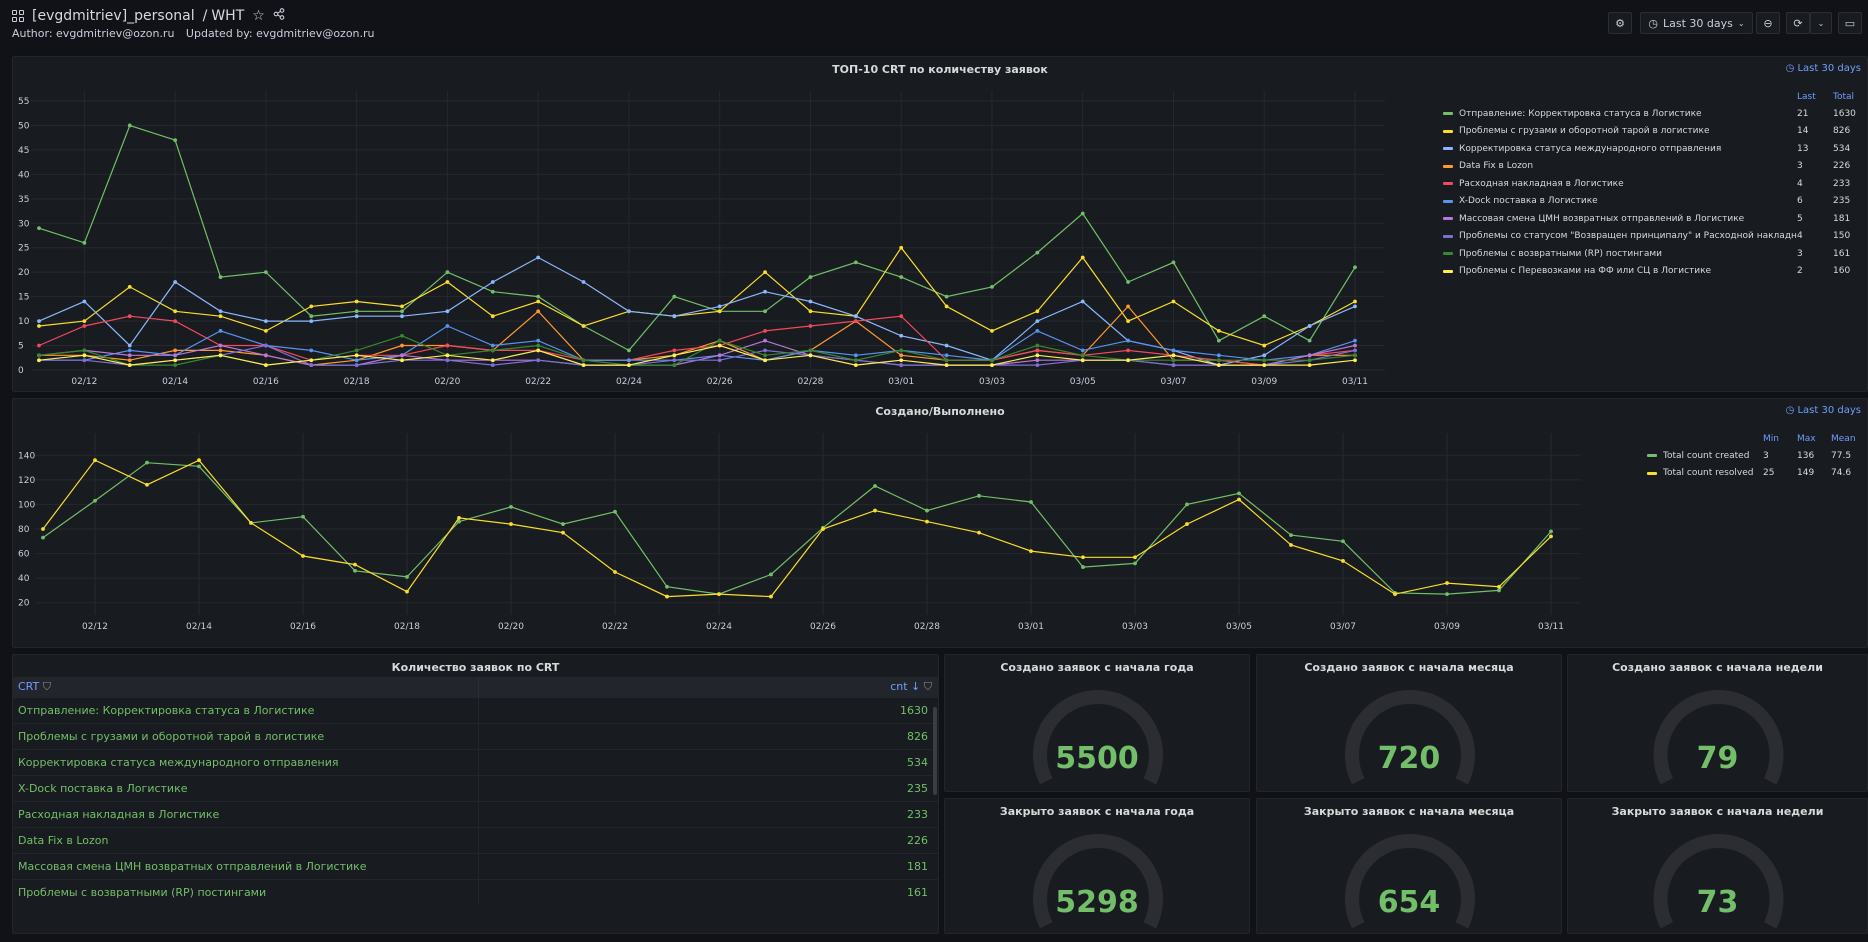 Image resolution: width=1868 pixels, height=942 pixels. I want to click on legend-item: Расходная накладная в Логистике 4 233, so click(1653, 184).